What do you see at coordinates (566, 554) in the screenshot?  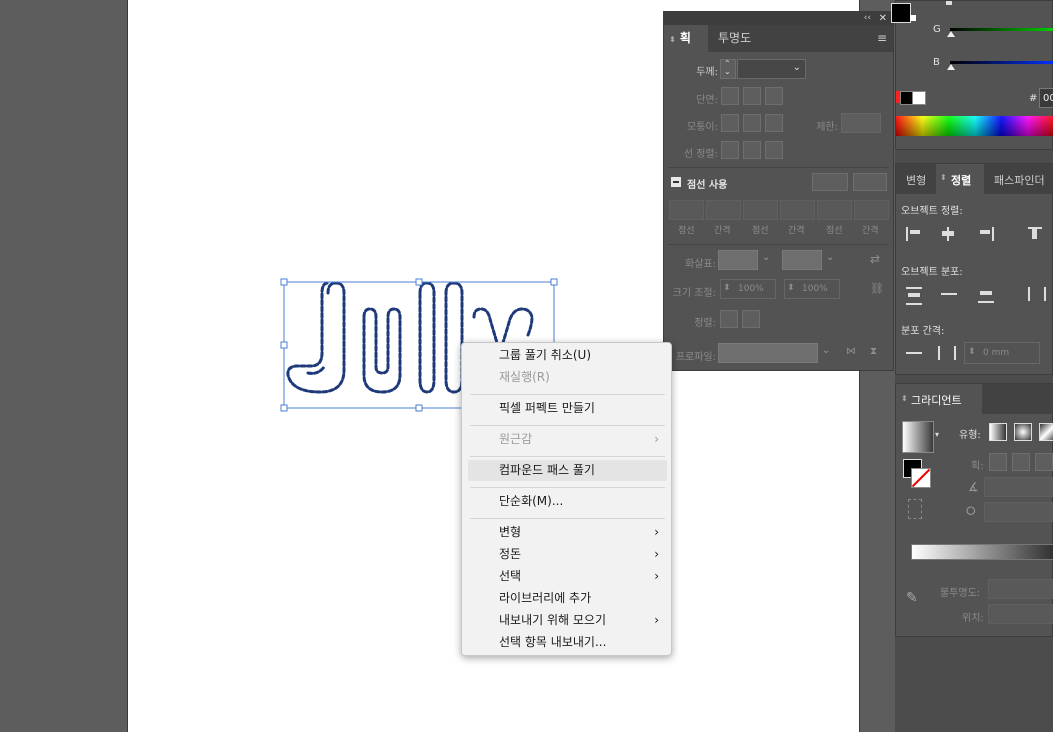 I see `menu-item-arrange: 정돈 ›` at bounding box center [566, 554].